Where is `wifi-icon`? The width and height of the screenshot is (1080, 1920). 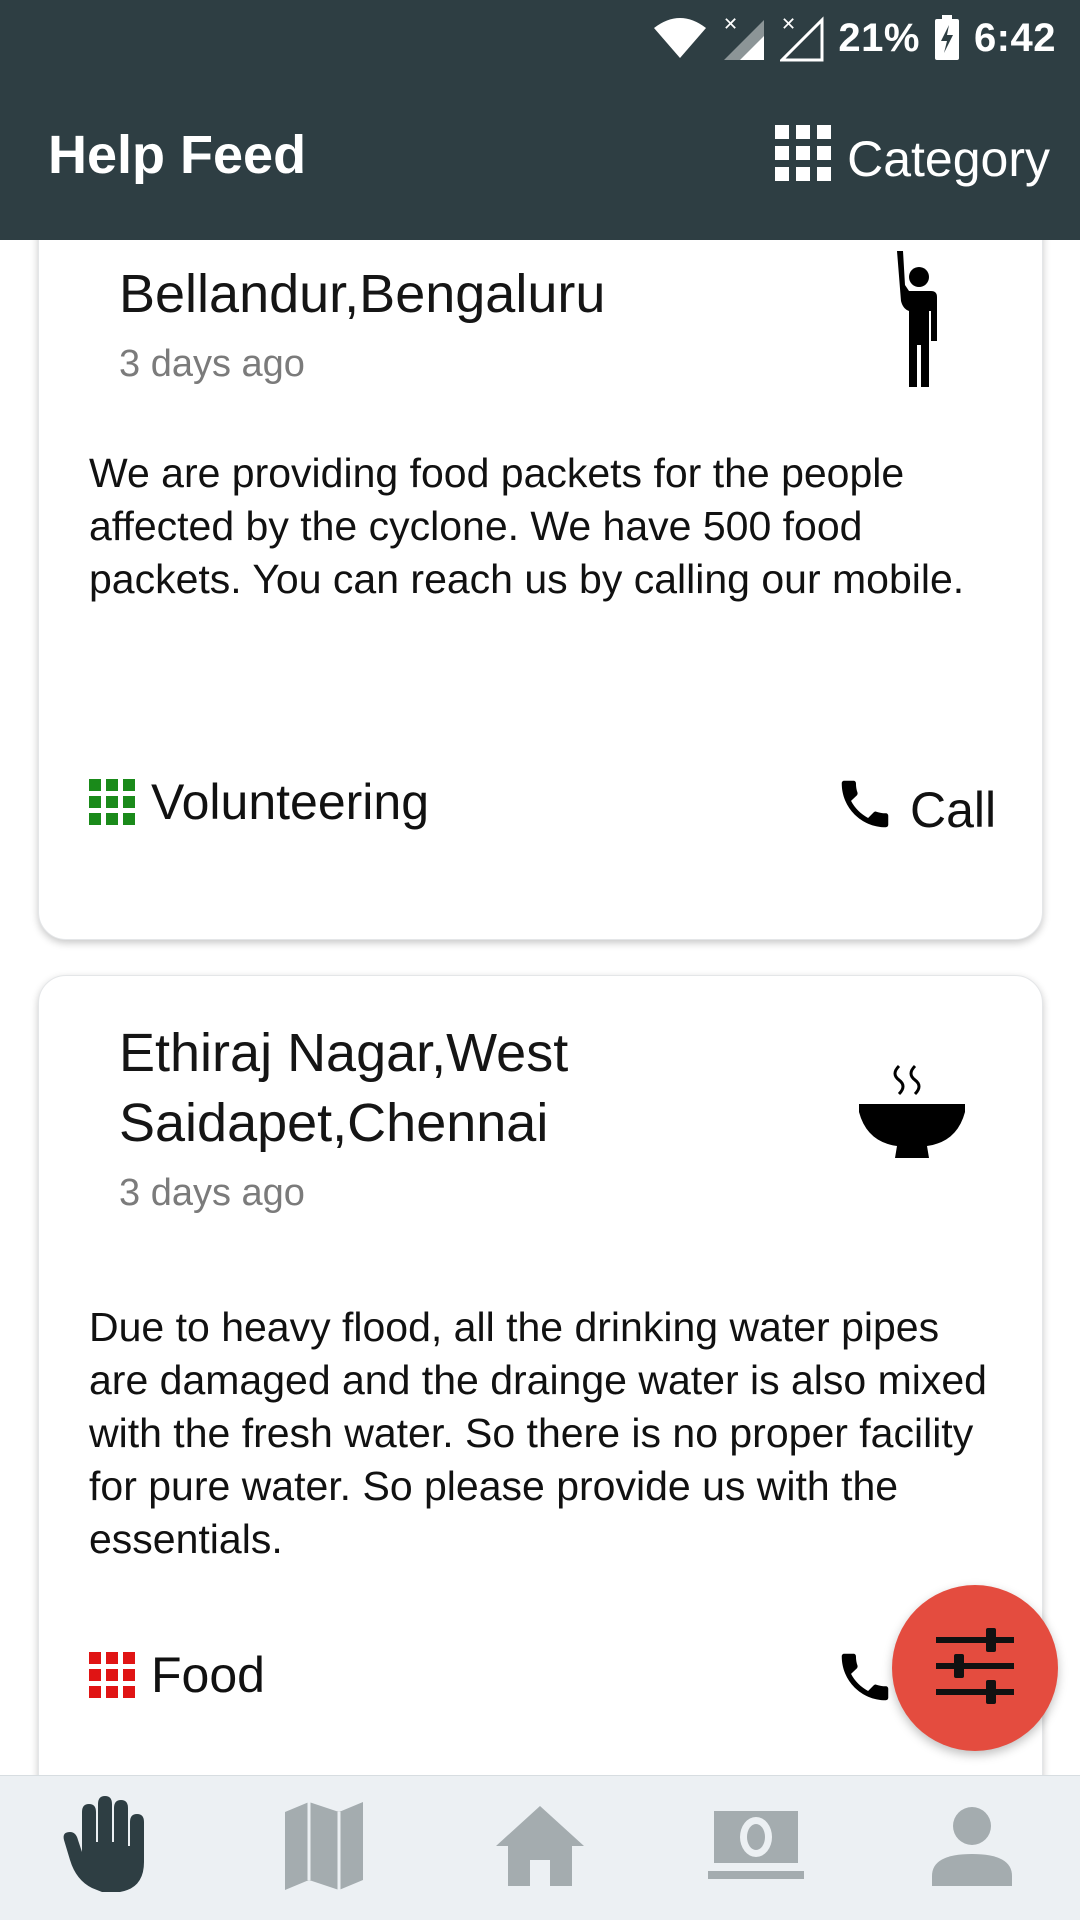
wifi-icon is located at coordinates (680, 38).